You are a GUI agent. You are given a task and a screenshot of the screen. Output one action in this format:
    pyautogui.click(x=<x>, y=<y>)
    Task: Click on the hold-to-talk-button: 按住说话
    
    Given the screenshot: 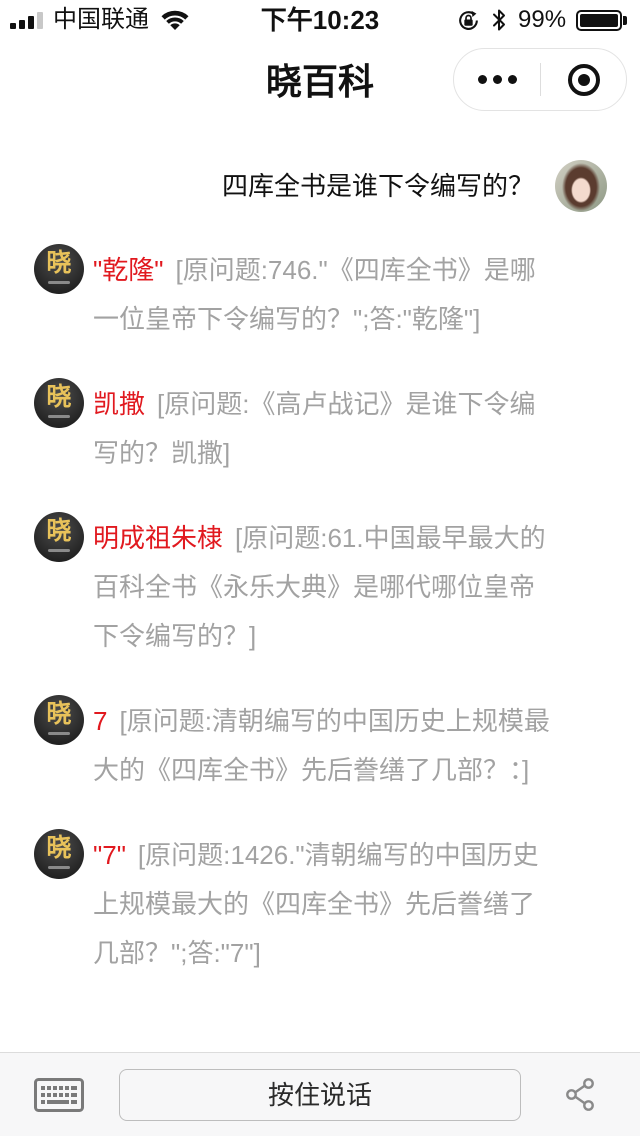 What is the action you would take?
    pyautogui.click(x=320, y=1095)
    